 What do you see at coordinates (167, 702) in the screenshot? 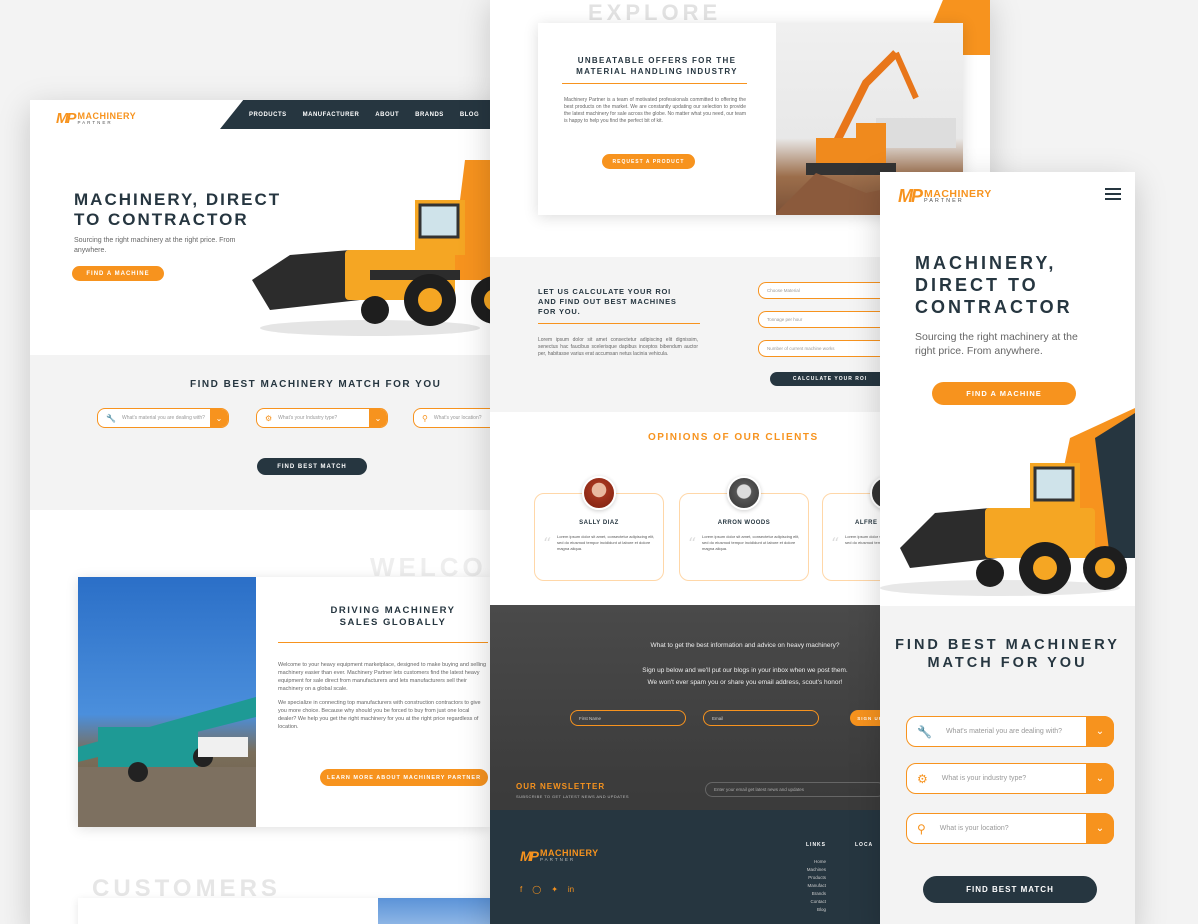
I see `screener-photo` at bounding box center [167, 702].